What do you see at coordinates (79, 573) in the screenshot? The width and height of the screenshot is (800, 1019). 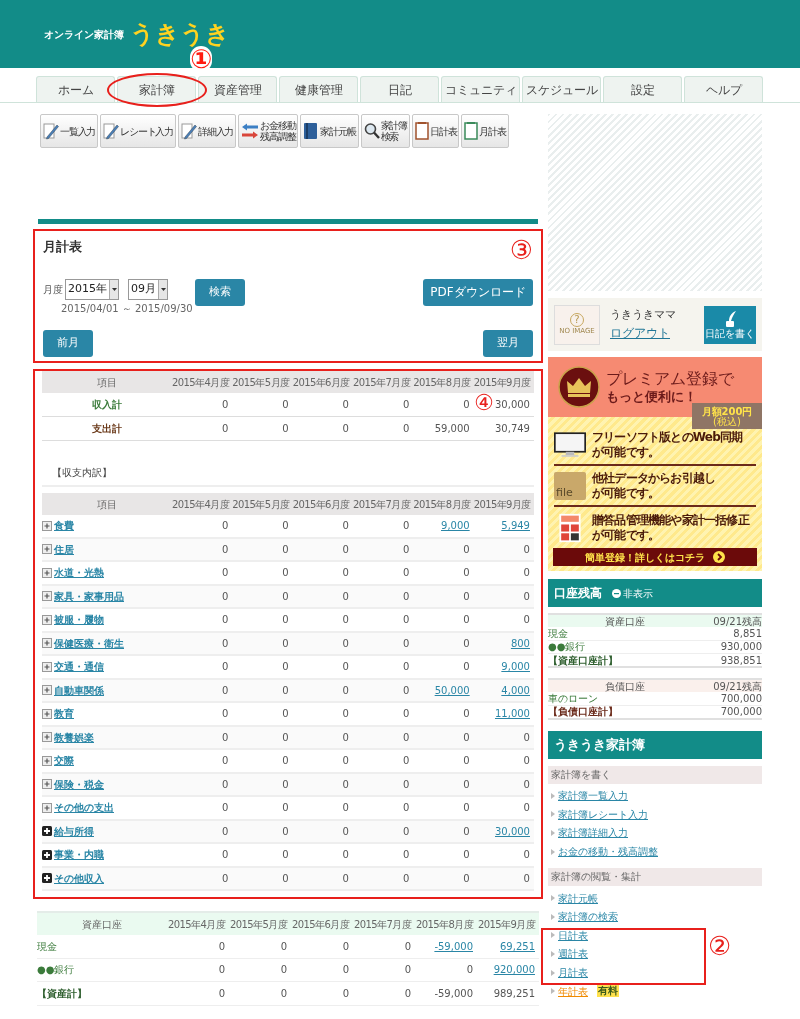 I see `category-link: 水道・光熱` at bounding box center [79, 573].